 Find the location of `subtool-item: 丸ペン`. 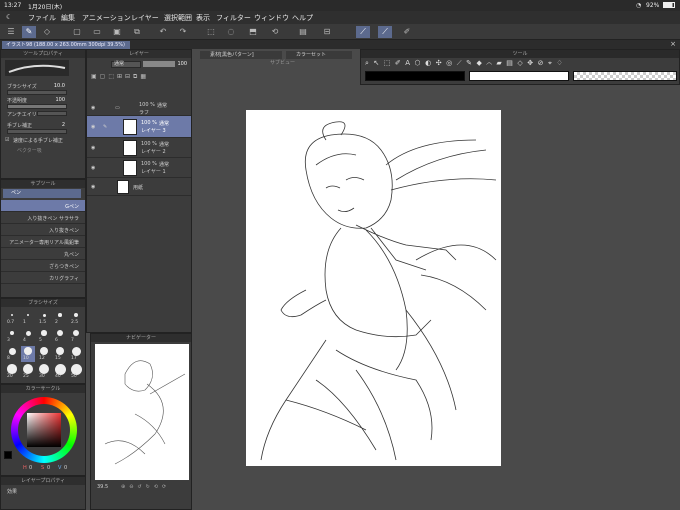

subtool-item: 丸ペン is located at coordinates (43, 254).